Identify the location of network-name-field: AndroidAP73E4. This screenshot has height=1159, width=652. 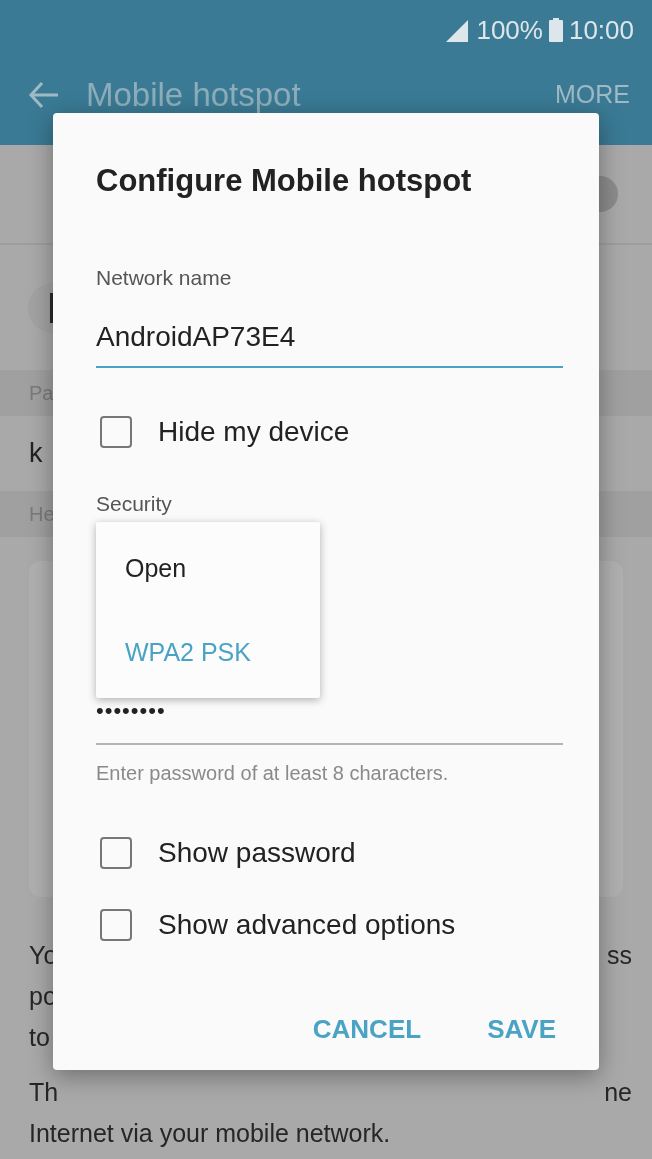
(329, 342).